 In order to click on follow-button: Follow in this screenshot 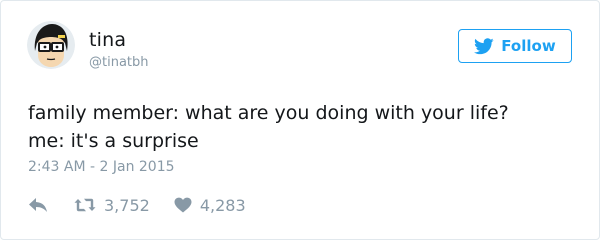, I will do `click(515, 46)`.